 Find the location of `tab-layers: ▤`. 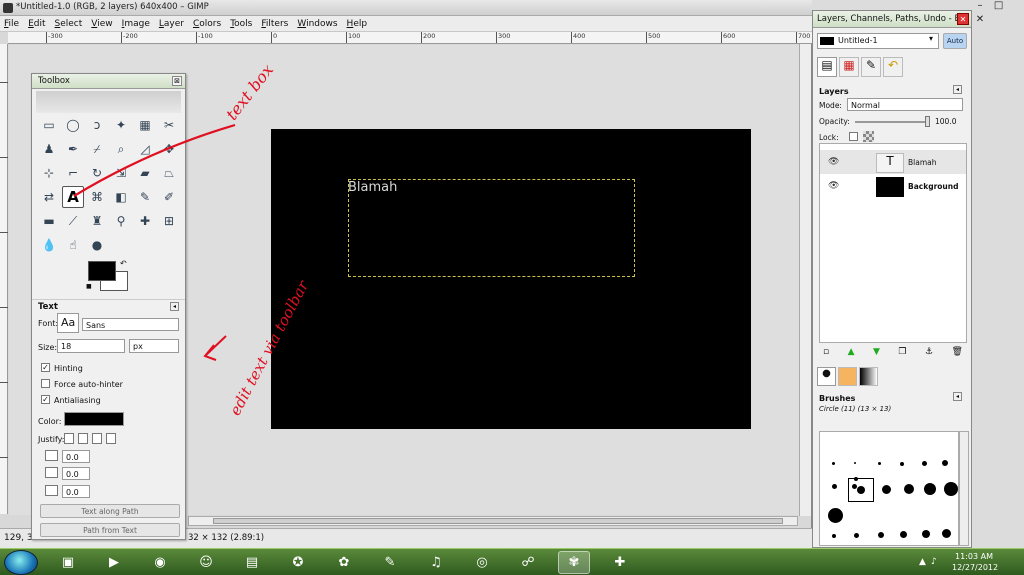

tab-layers: ▤ is located at coordinates (827, 67).